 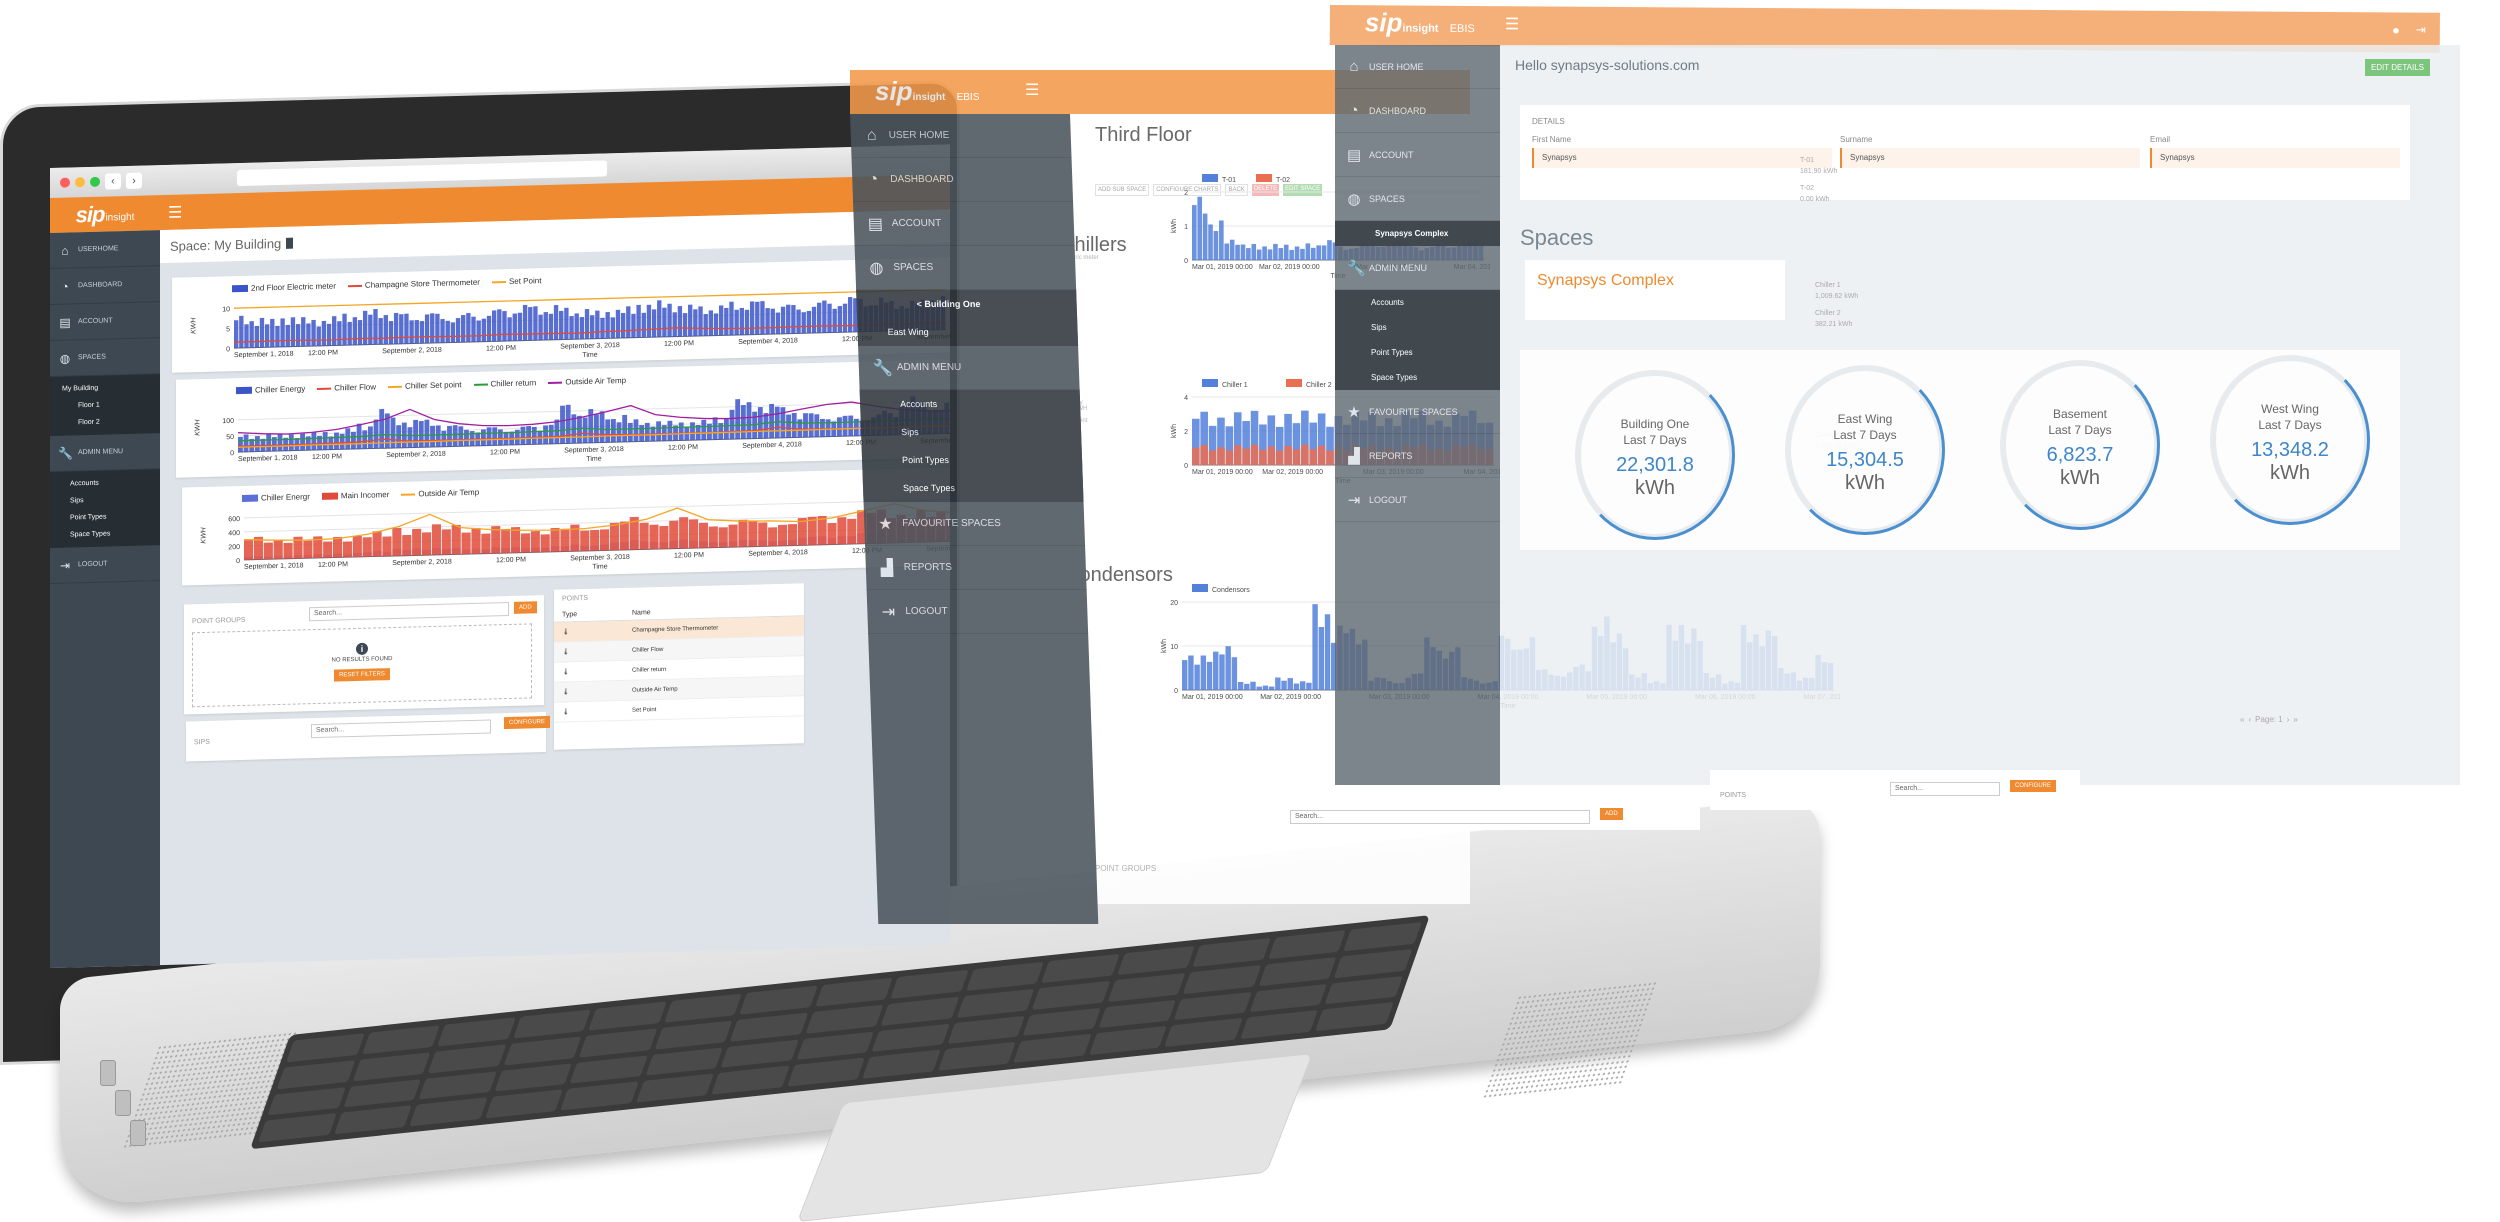 What do you see at coordinates (105, 422) in the screenshot?
I see `space-link-floor-2: Floor 2` at bounding box center [105, 422].